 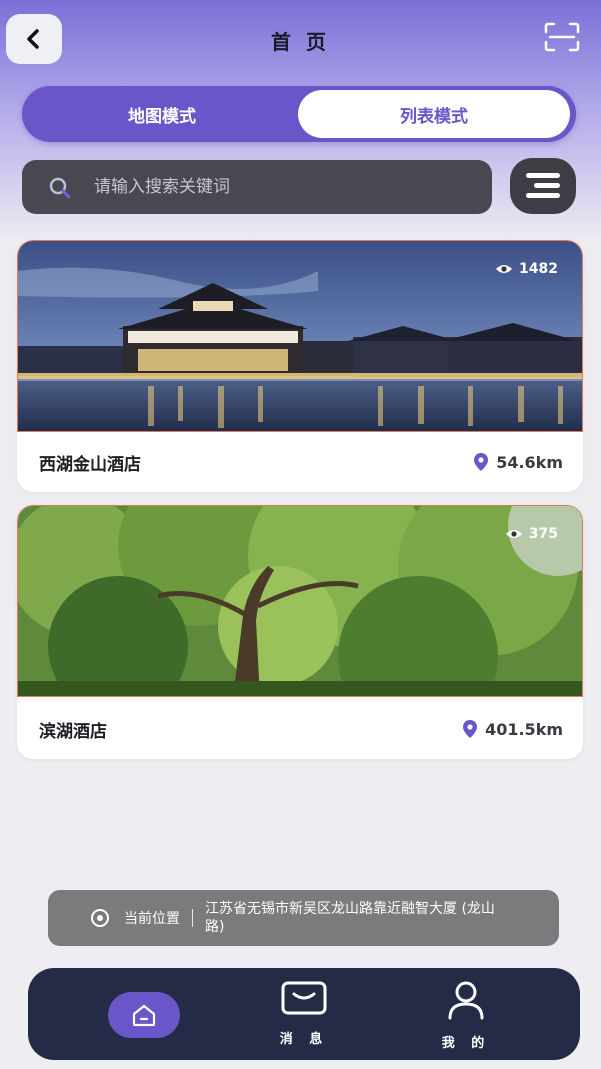 I want to click on distance-value: 54.6km, so click(x=529, y=462).